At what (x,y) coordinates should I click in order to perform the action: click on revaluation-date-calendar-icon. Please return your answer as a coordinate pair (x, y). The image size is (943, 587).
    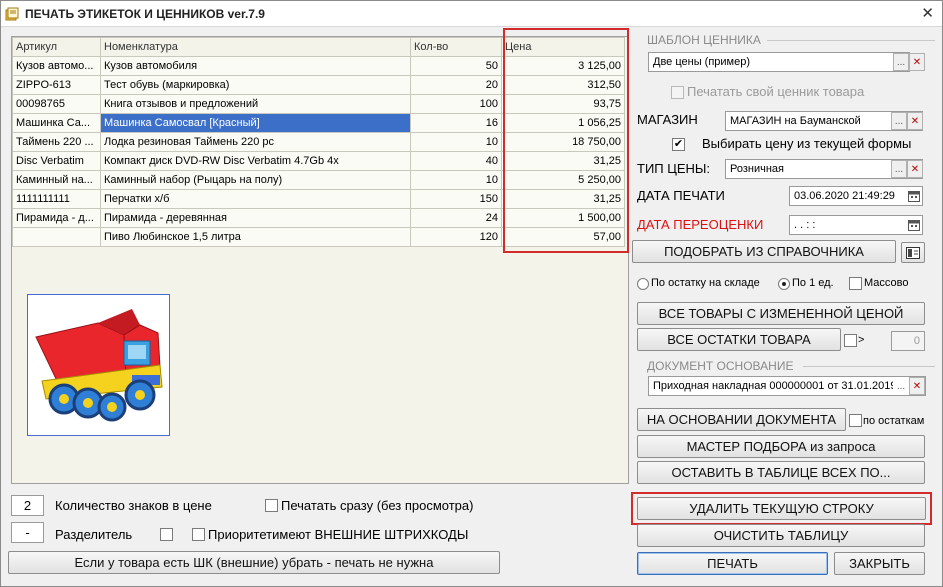
    Looking at the image, I should click on (914, 225).